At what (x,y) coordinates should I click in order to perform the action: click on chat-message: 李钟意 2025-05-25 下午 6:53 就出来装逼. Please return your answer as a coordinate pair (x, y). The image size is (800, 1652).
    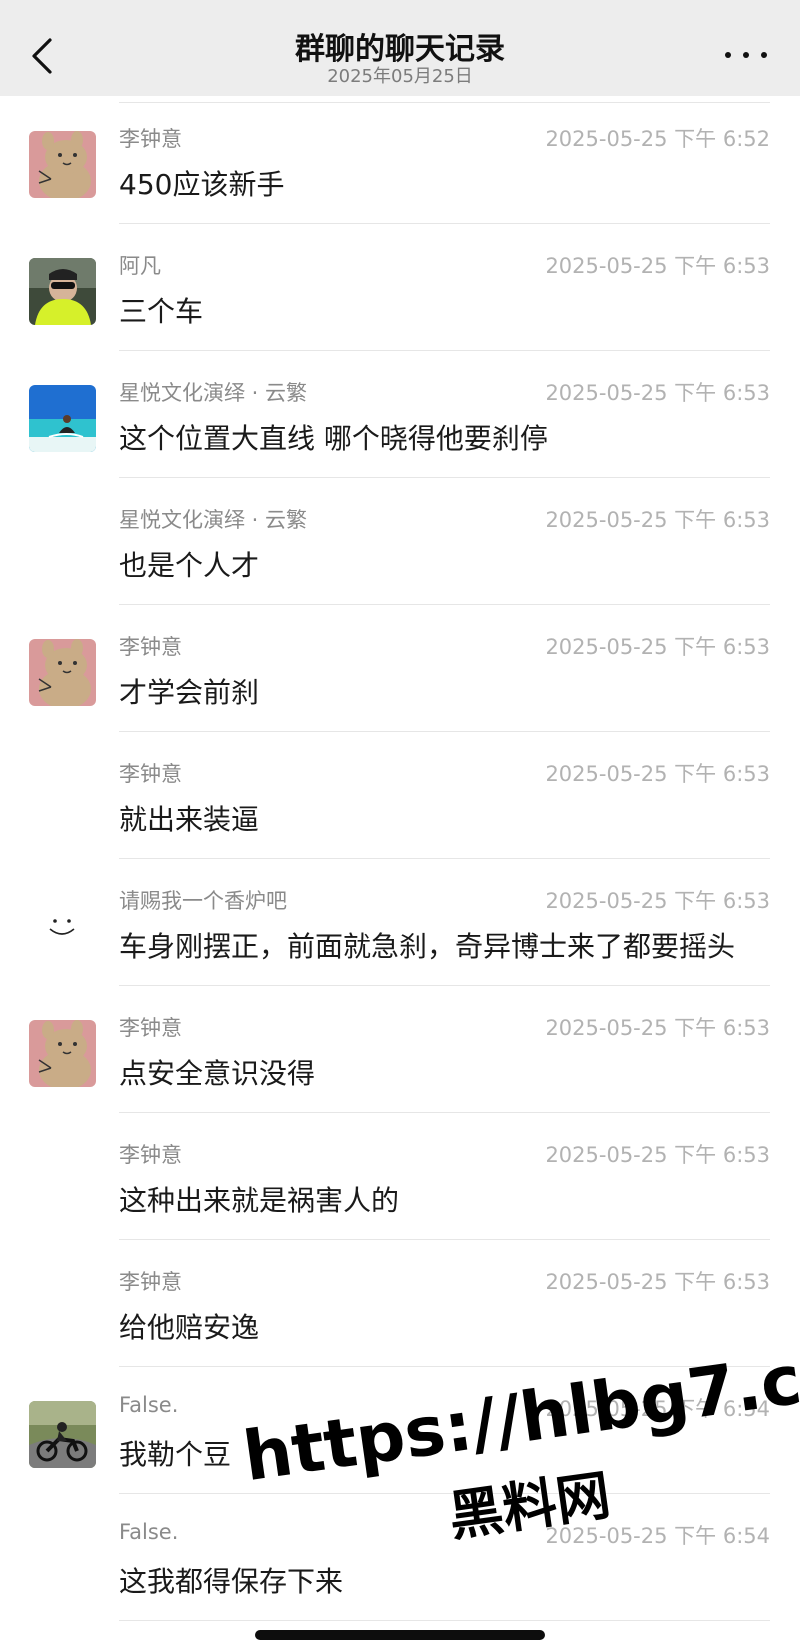
    Looking at the image, I should click on (400, 794).